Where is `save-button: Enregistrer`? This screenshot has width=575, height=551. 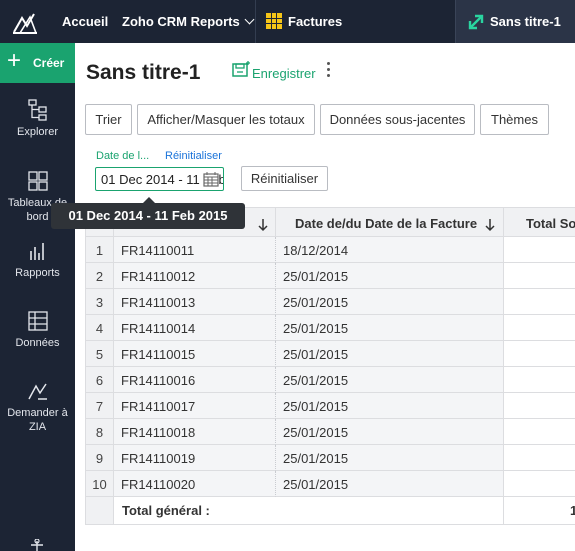 save-button: Enregistrer is located at coordinates (284, 73).